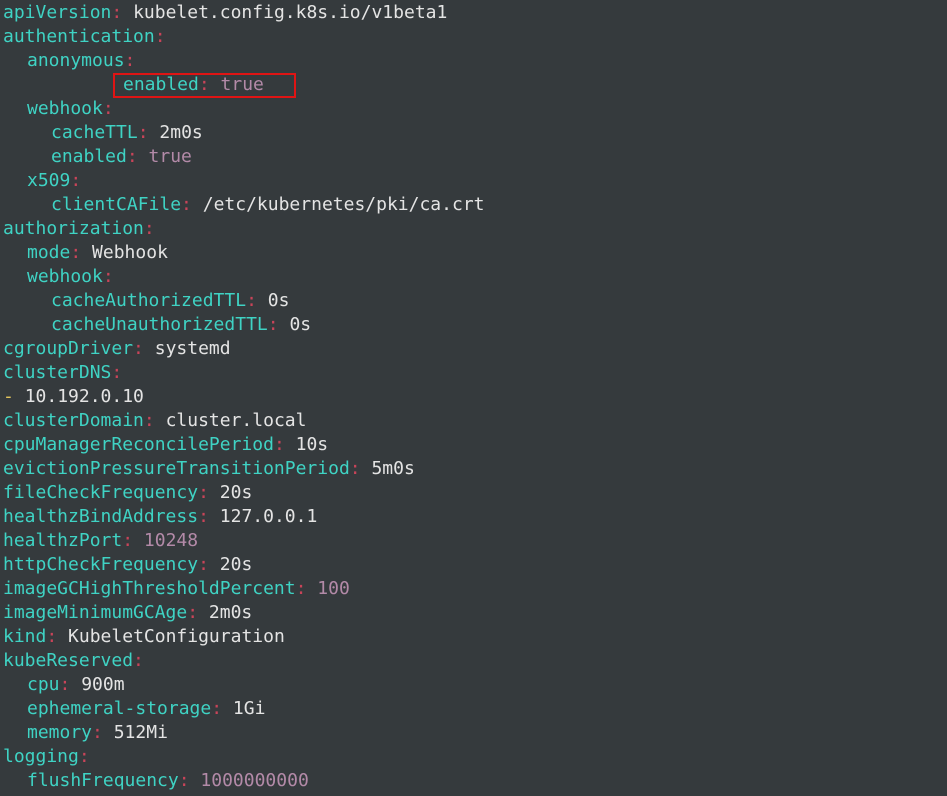 The image size is (947, 796). What do you see at coordinates (101, 516) in the screenshot?
I see `yaml-key: healthzBindAddress` at bounding box center [101, 516].